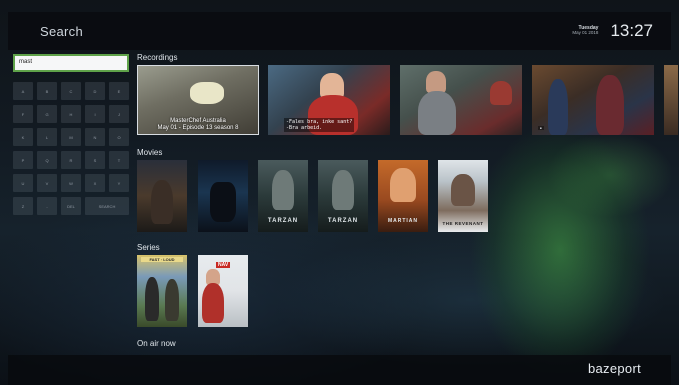 This screenshot has width=679, height=385. Describe the element at coordinates (198, 128) in the screenshot. I see `recording-subtitle: May 01 - Episode 13 season 8` at that location.